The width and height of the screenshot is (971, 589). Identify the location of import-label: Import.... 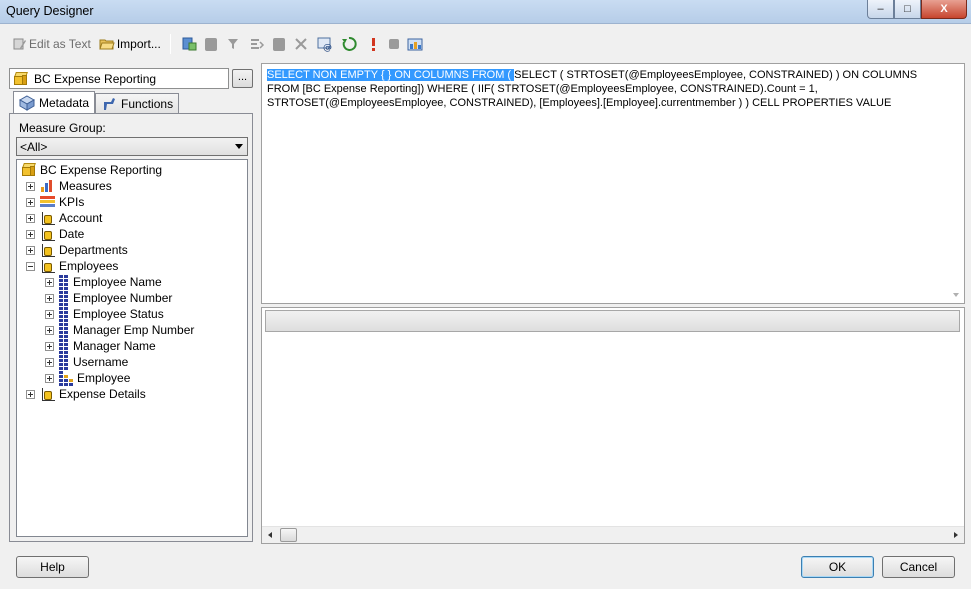
(138, 44).